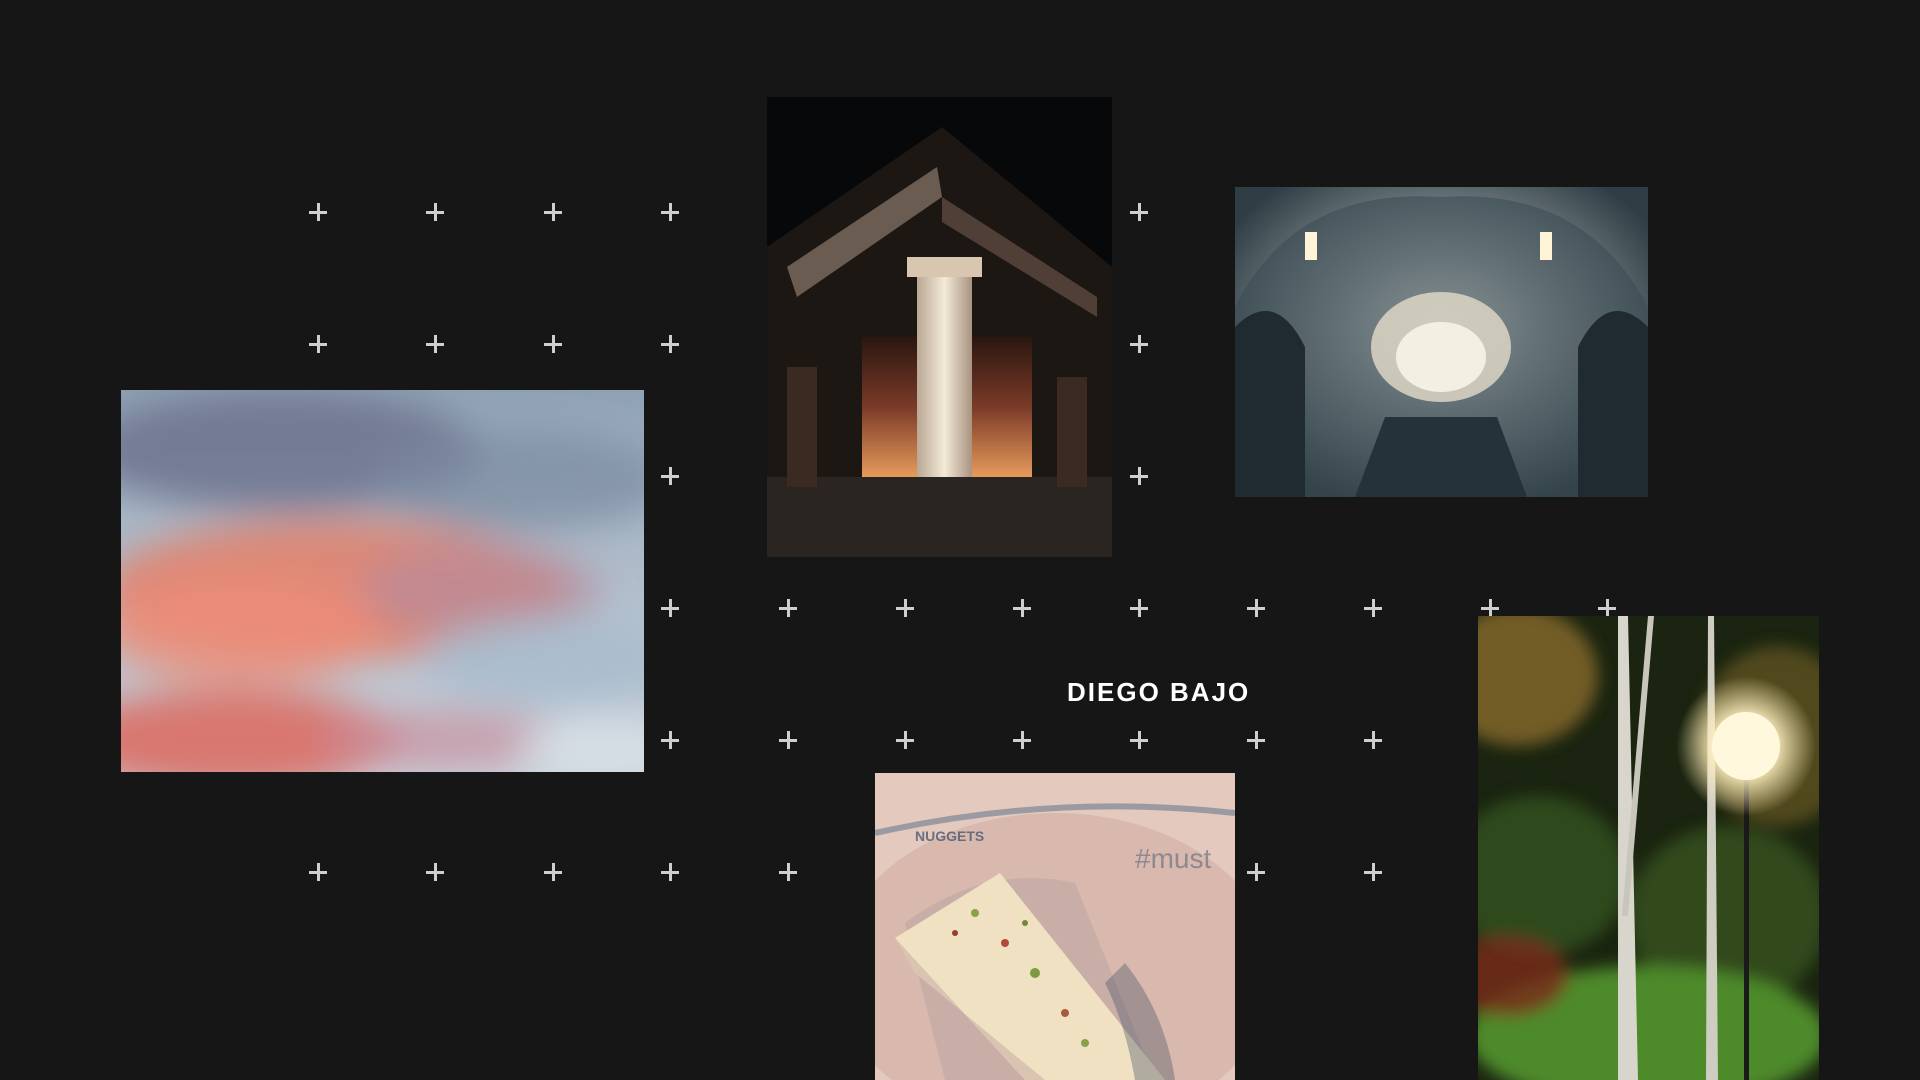 The image size is (1920, 1080). What do you see at coordinates (1159, 692) in the screenshot?
I see `page-title: DIEGO BAJO` at bounding box center [1159, 692].